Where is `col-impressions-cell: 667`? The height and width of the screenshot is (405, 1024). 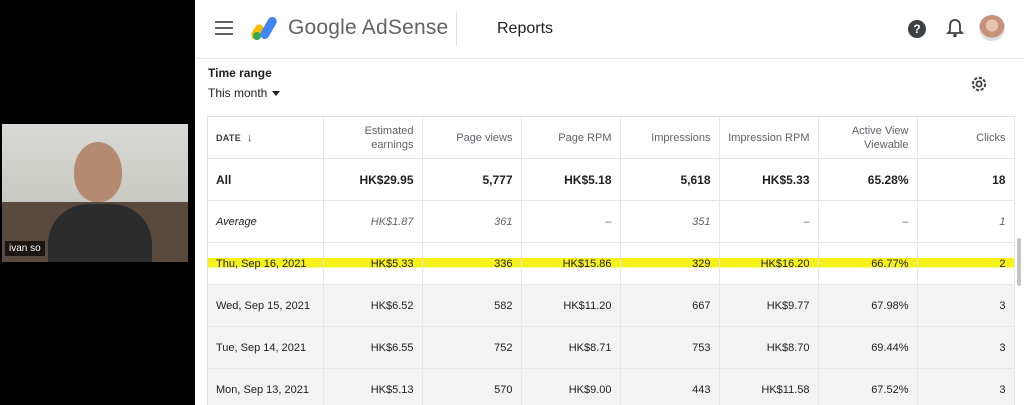 col-impressions-cell: 667 is located at coordinates (670, 305).